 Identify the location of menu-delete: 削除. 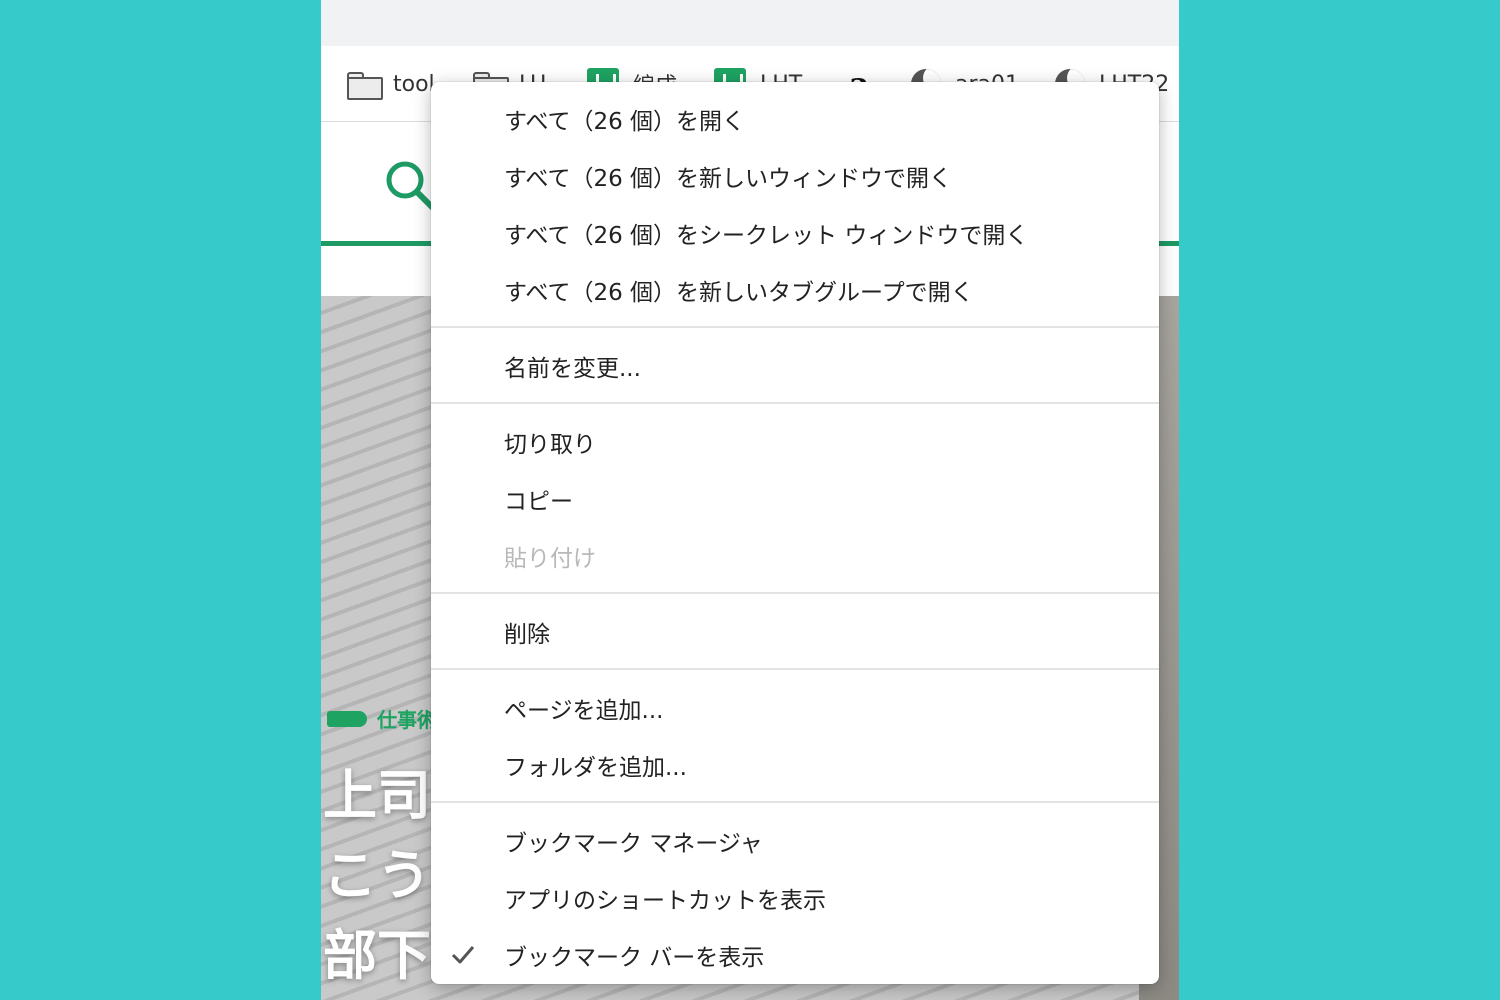
(795, 631).